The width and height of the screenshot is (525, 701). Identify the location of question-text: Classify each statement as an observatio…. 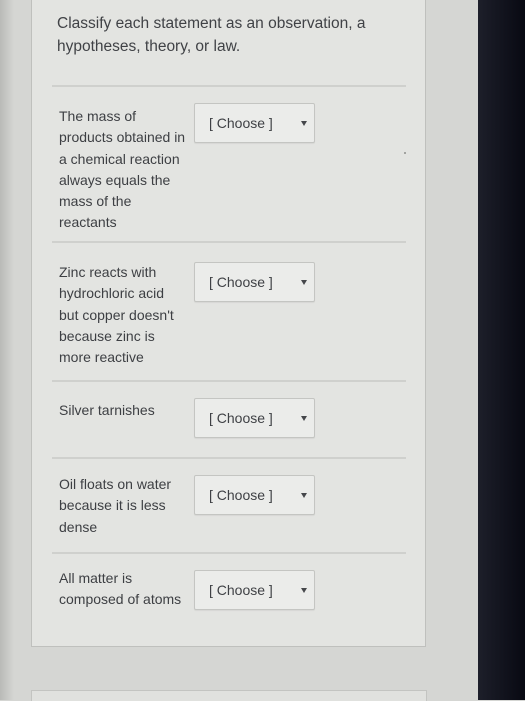
(211, 35).